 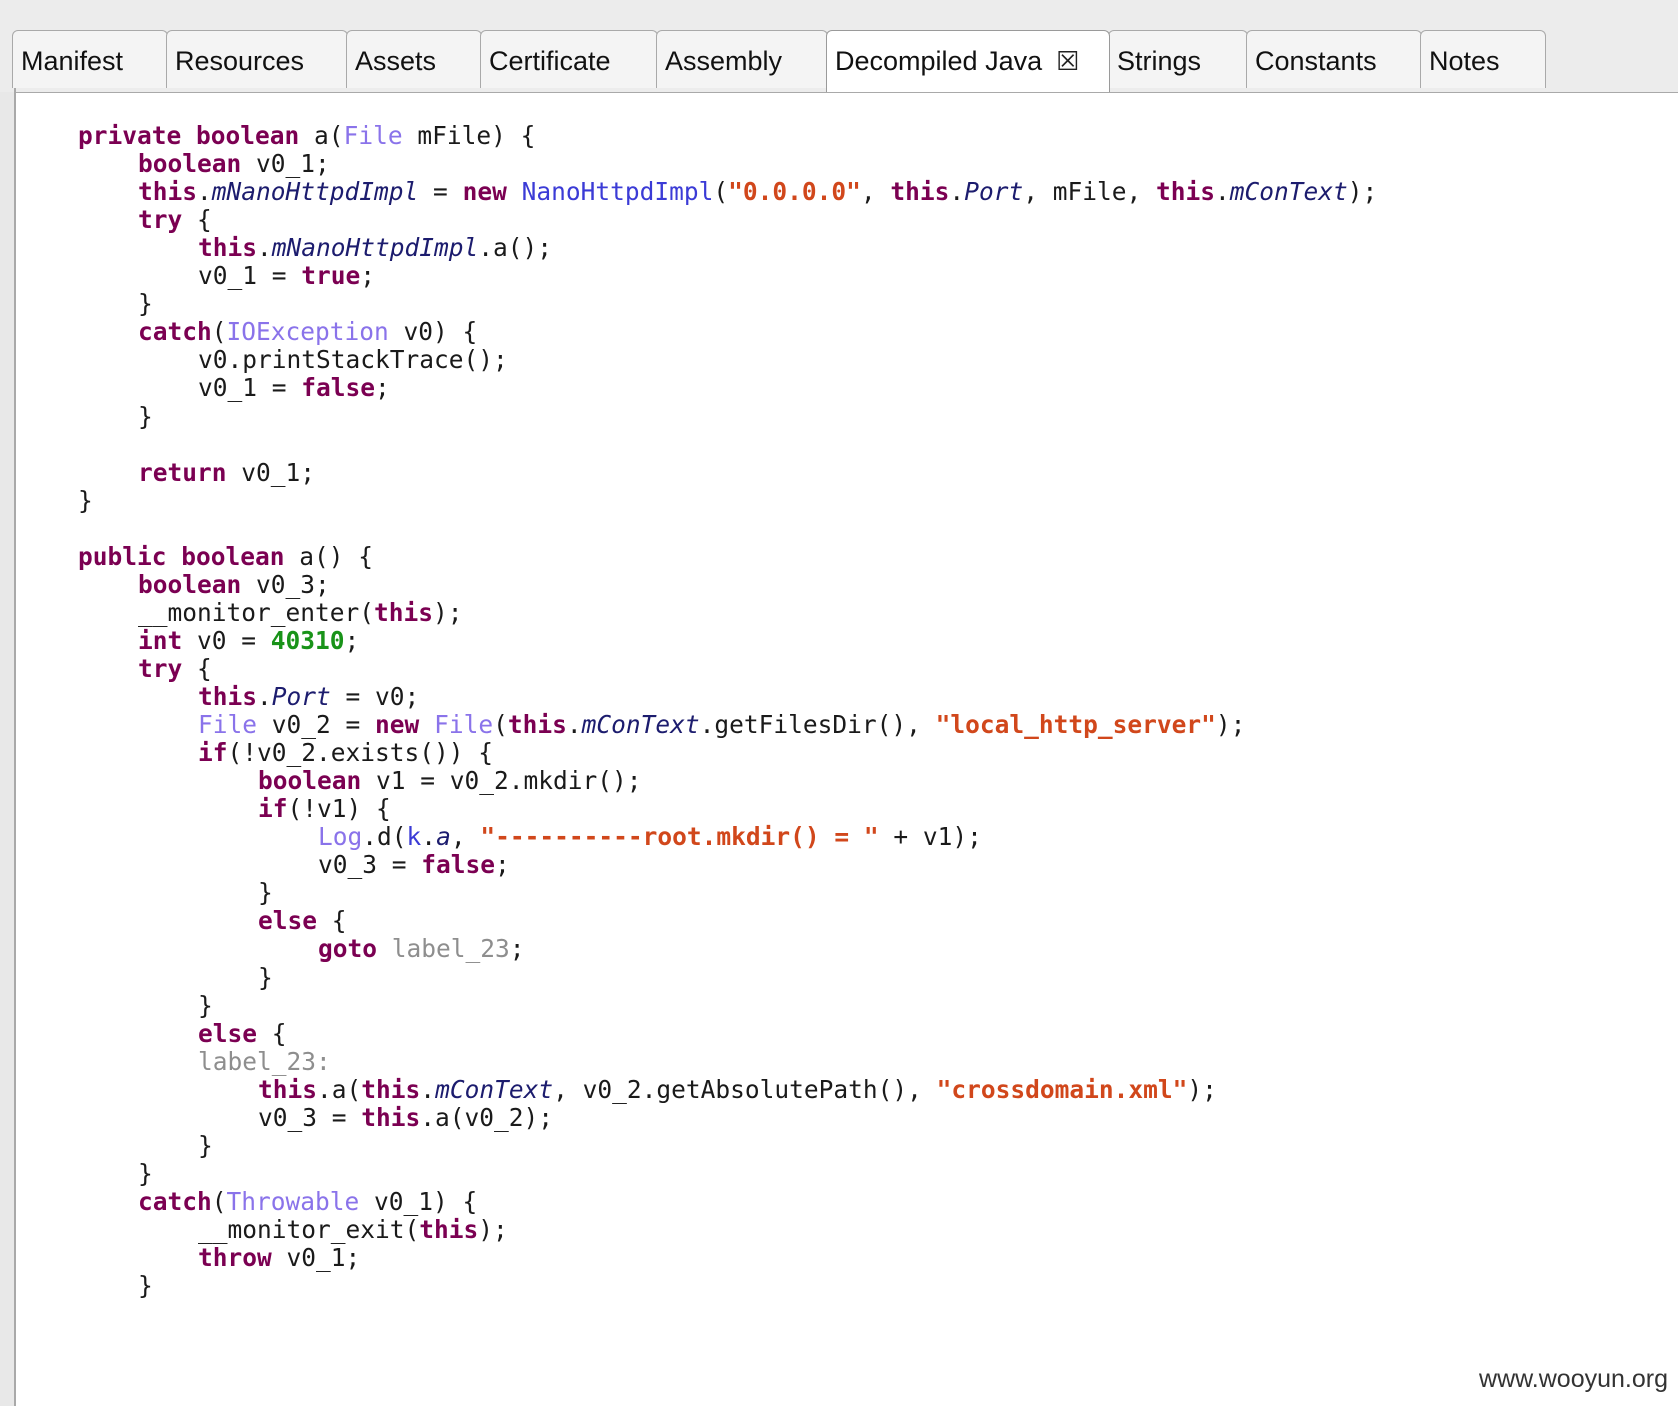 What do you see at coordinates (450, 949) in the screenshot?
I see `code-token: label_23` at bounding box center [450, 949].